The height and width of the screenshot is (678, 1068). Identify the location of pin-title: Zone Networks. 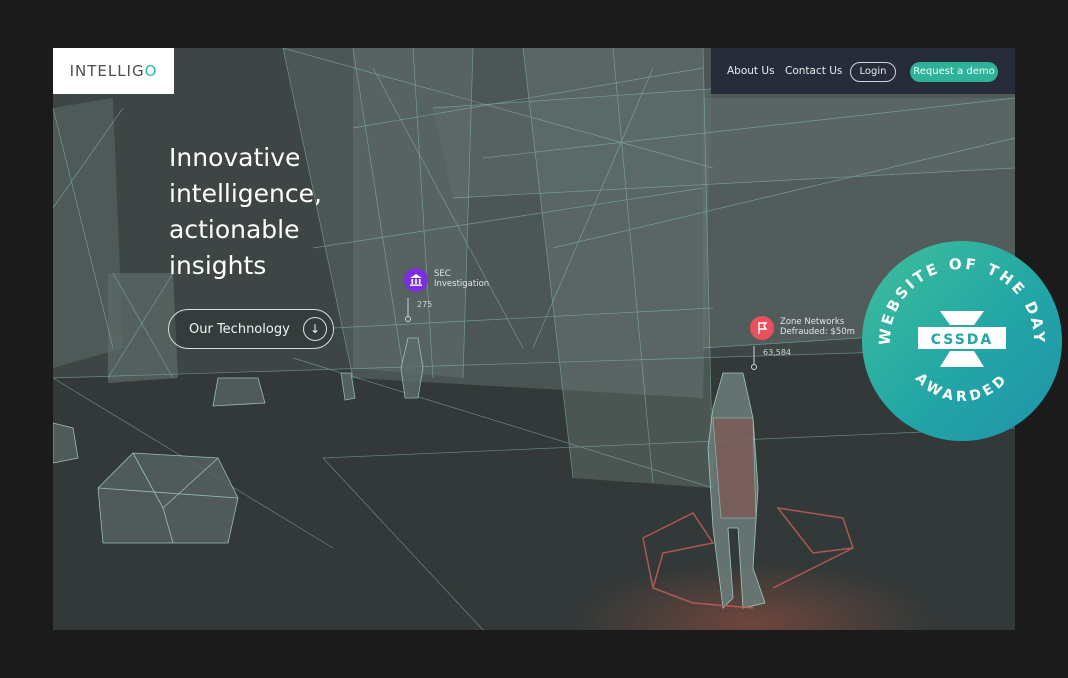
(812, 322).